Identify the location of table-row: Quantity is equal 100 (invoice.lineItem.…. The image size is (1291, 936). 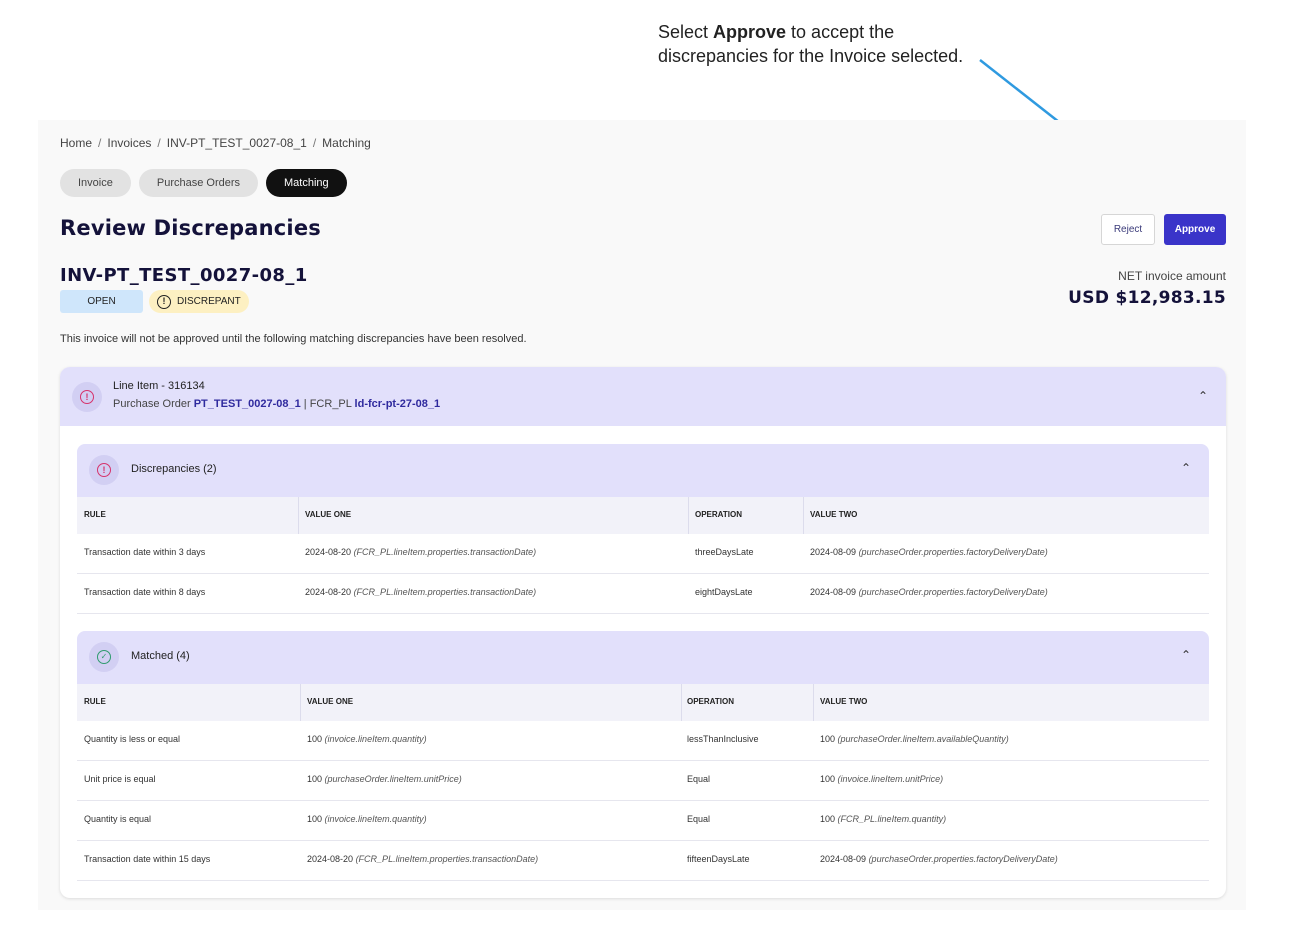
(643, 821).